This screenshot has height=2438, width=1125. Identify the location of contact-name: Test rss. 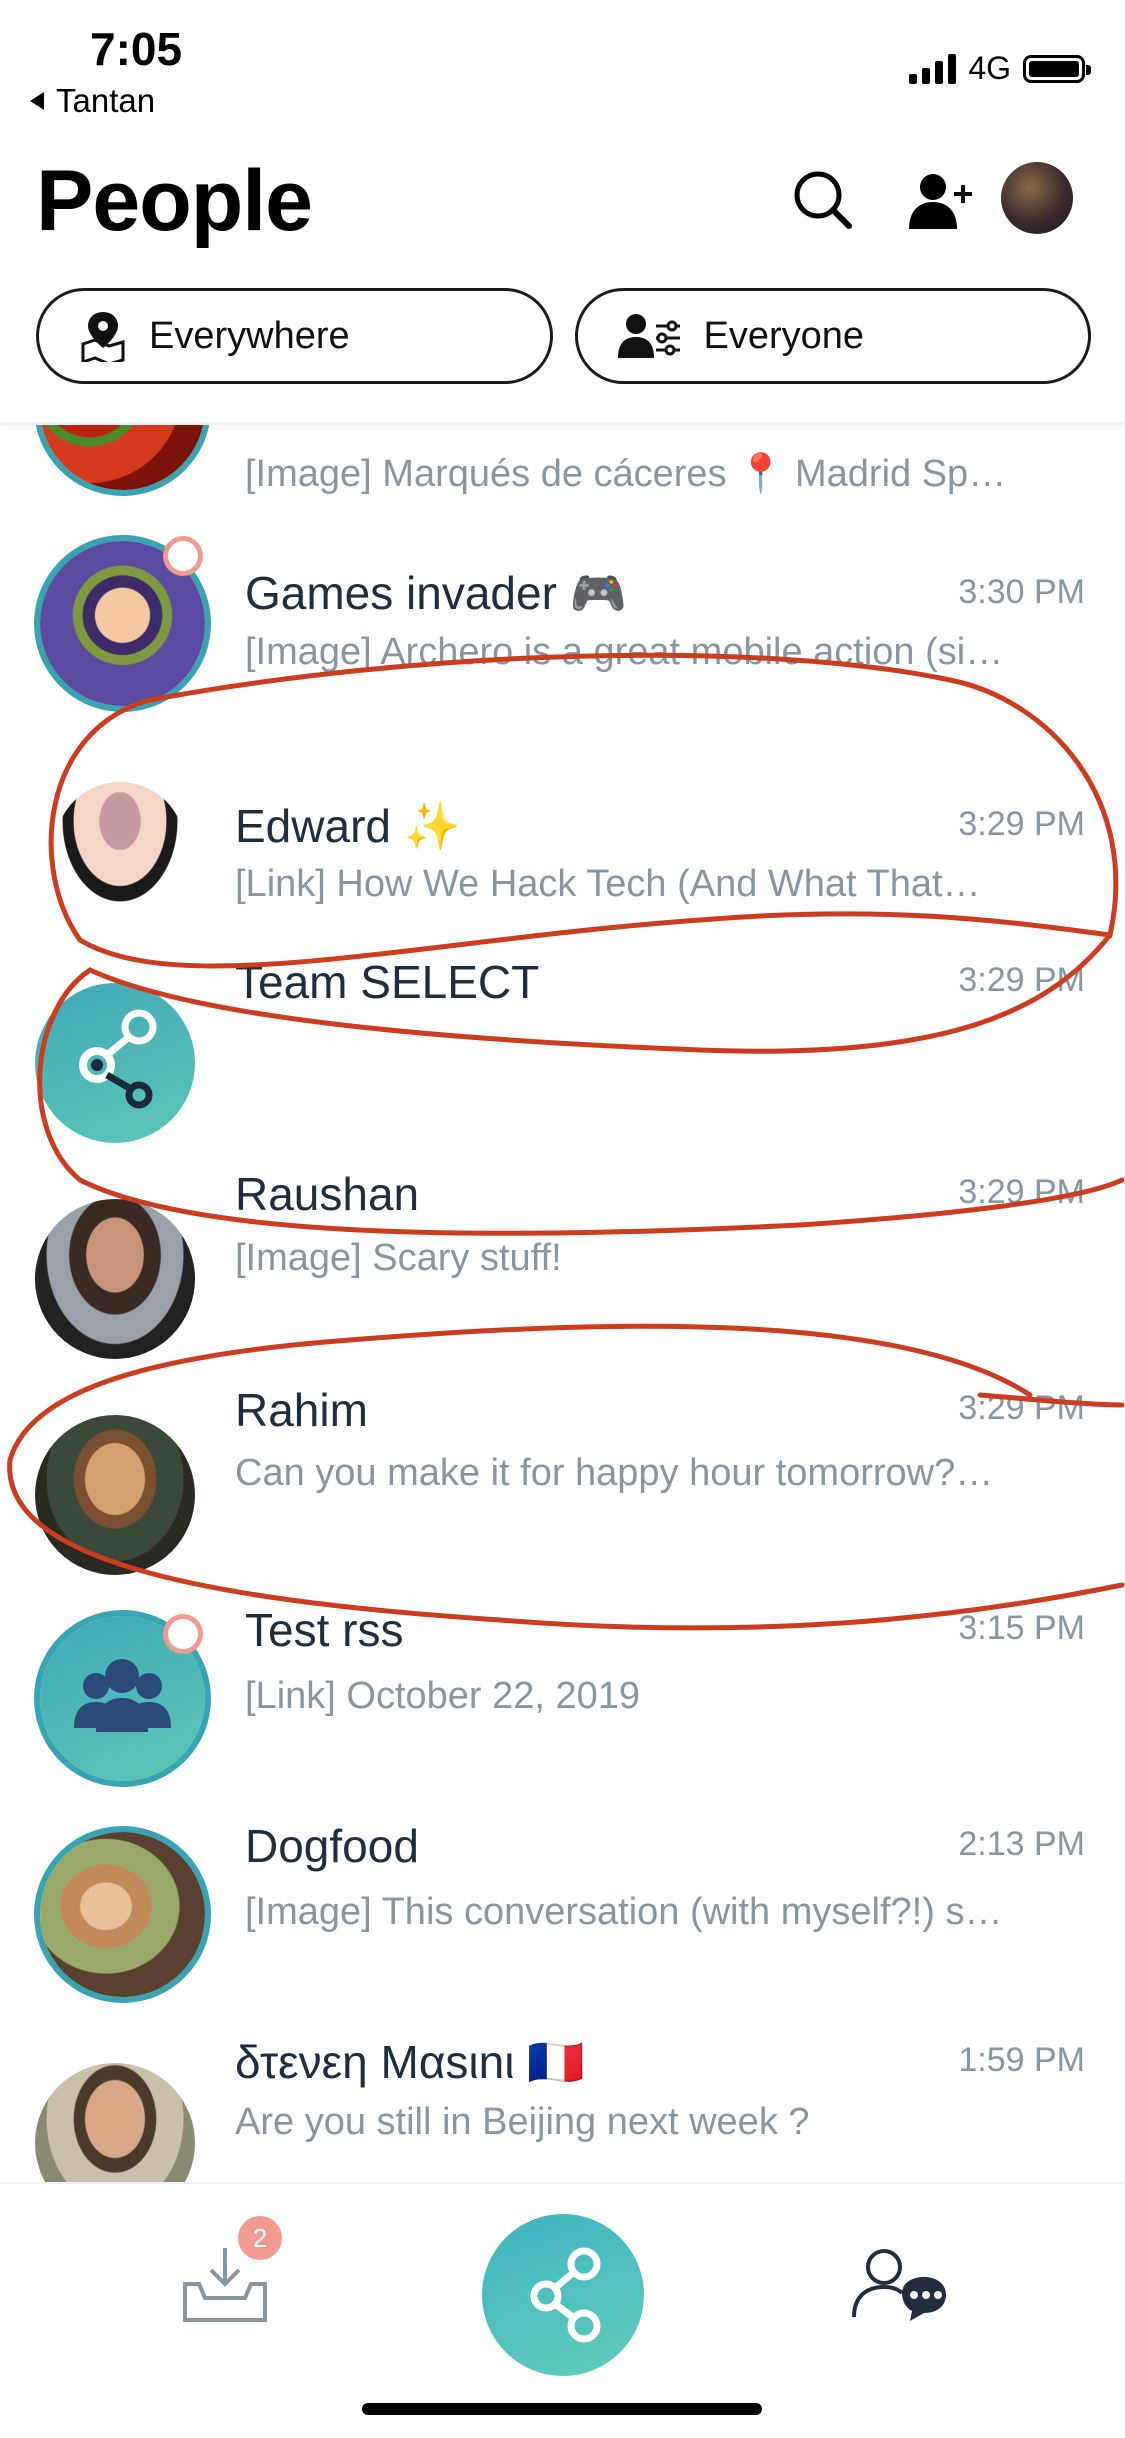
(324, 1630).